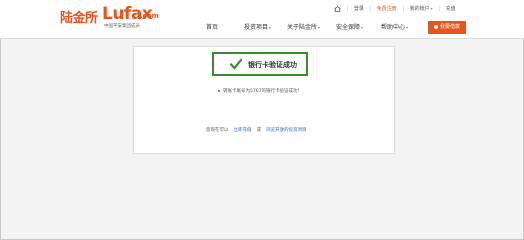 Image resolution: width=524 pixels, height=240 pixels. Describe the element at coordinates (259, 130) in the screenshot. I see `or-text: 或` at that location.